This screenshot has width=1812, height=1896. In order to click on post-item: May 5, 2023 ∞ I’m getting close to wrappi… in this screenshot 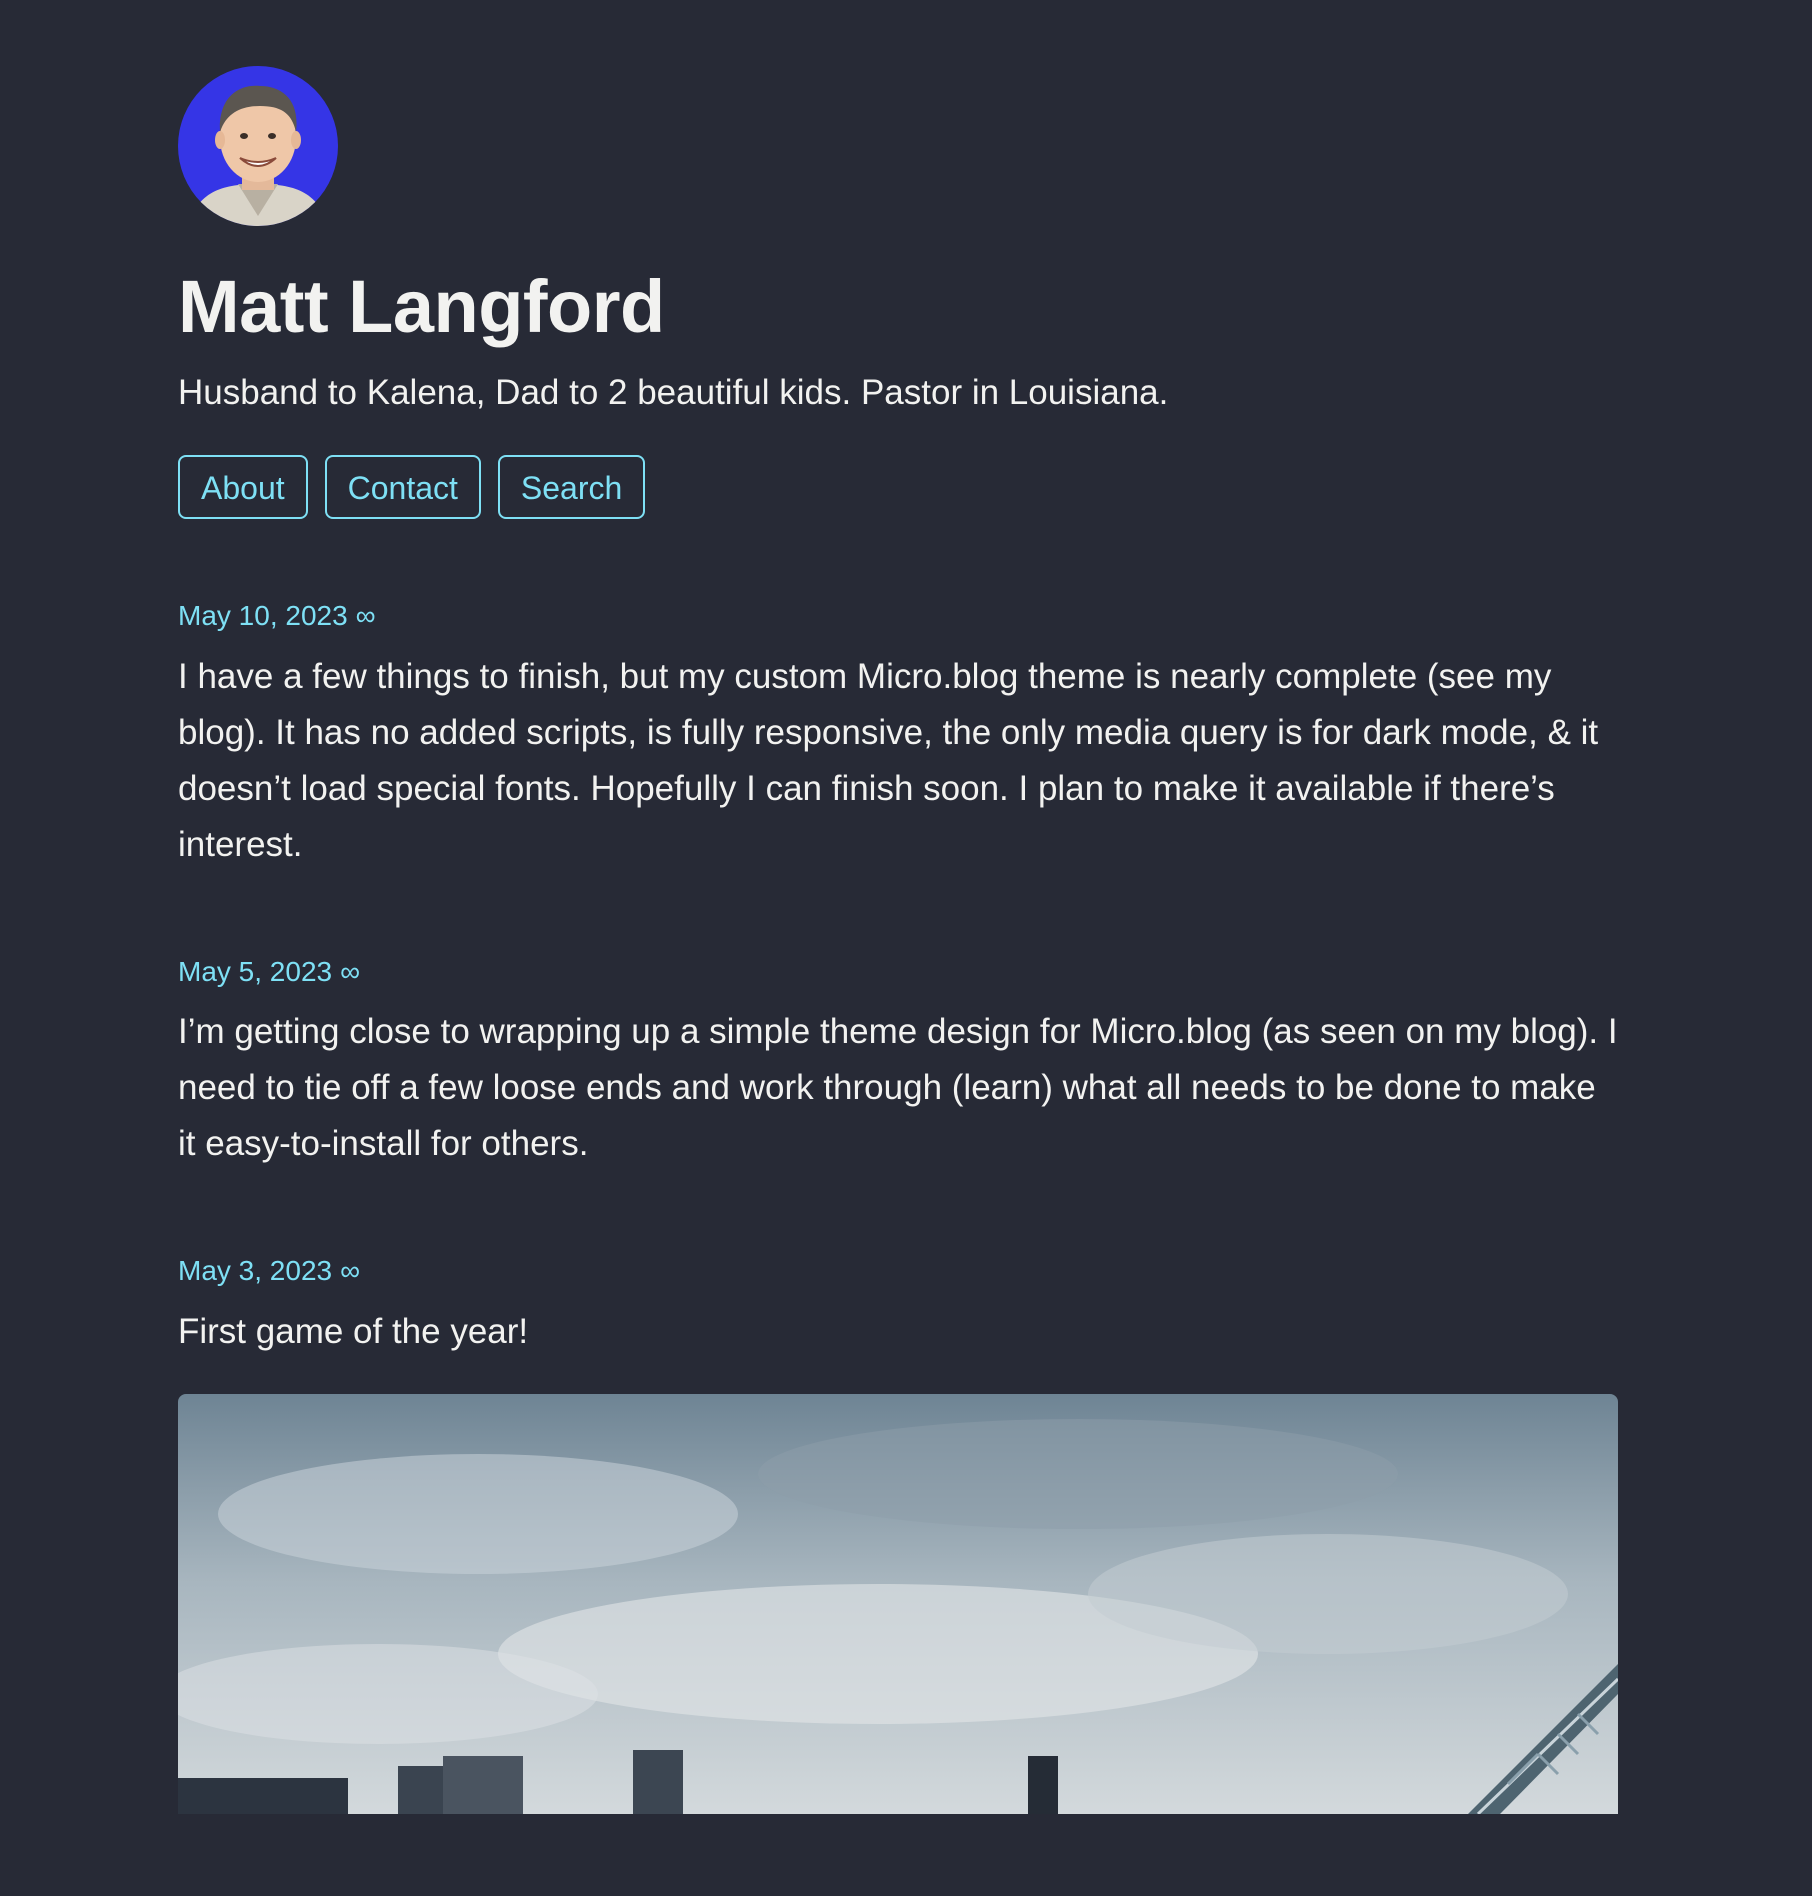, I will do `click(898, 1064)`.